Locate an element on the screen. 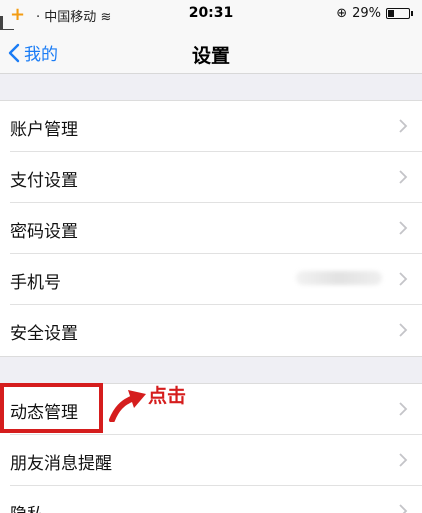 The width and height of the screenshot is (422, 513). row-label: 支付设置 is located at coordinates (44, 181).